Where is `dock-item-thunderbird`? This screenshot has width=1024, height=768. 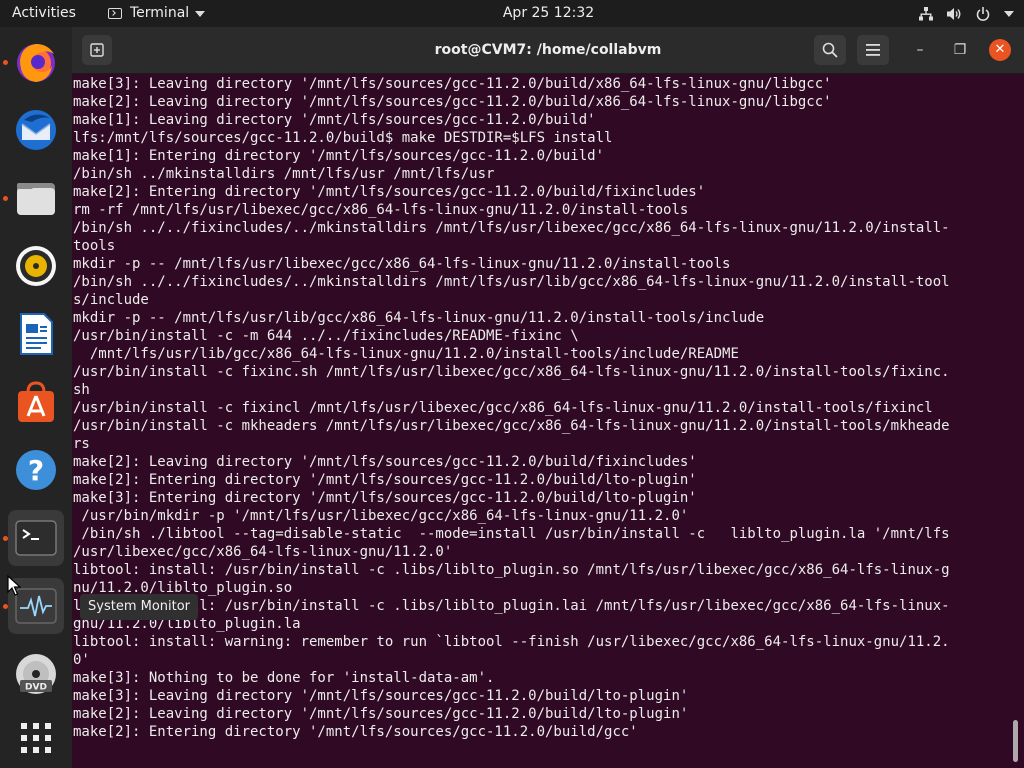
dock-item-thunderbird is located at coordinates (36, 130).